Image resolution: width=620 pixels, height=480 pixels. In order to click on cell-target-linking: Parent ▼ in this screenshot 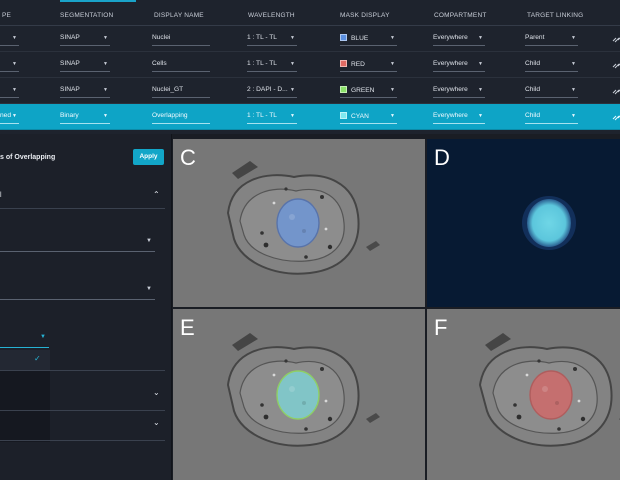, I will do `click(551, 39)`.